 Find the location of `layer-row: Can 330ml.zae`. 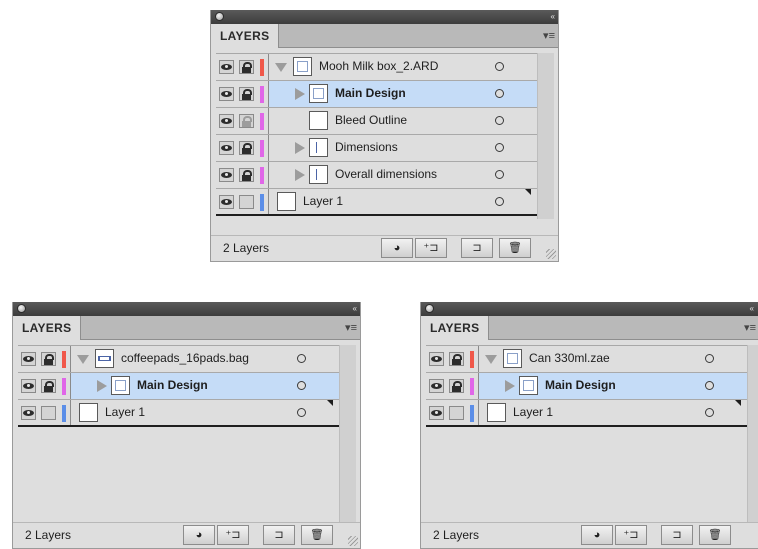

layer-row: Can 330ml.zae is located at coordinates (586, 359).